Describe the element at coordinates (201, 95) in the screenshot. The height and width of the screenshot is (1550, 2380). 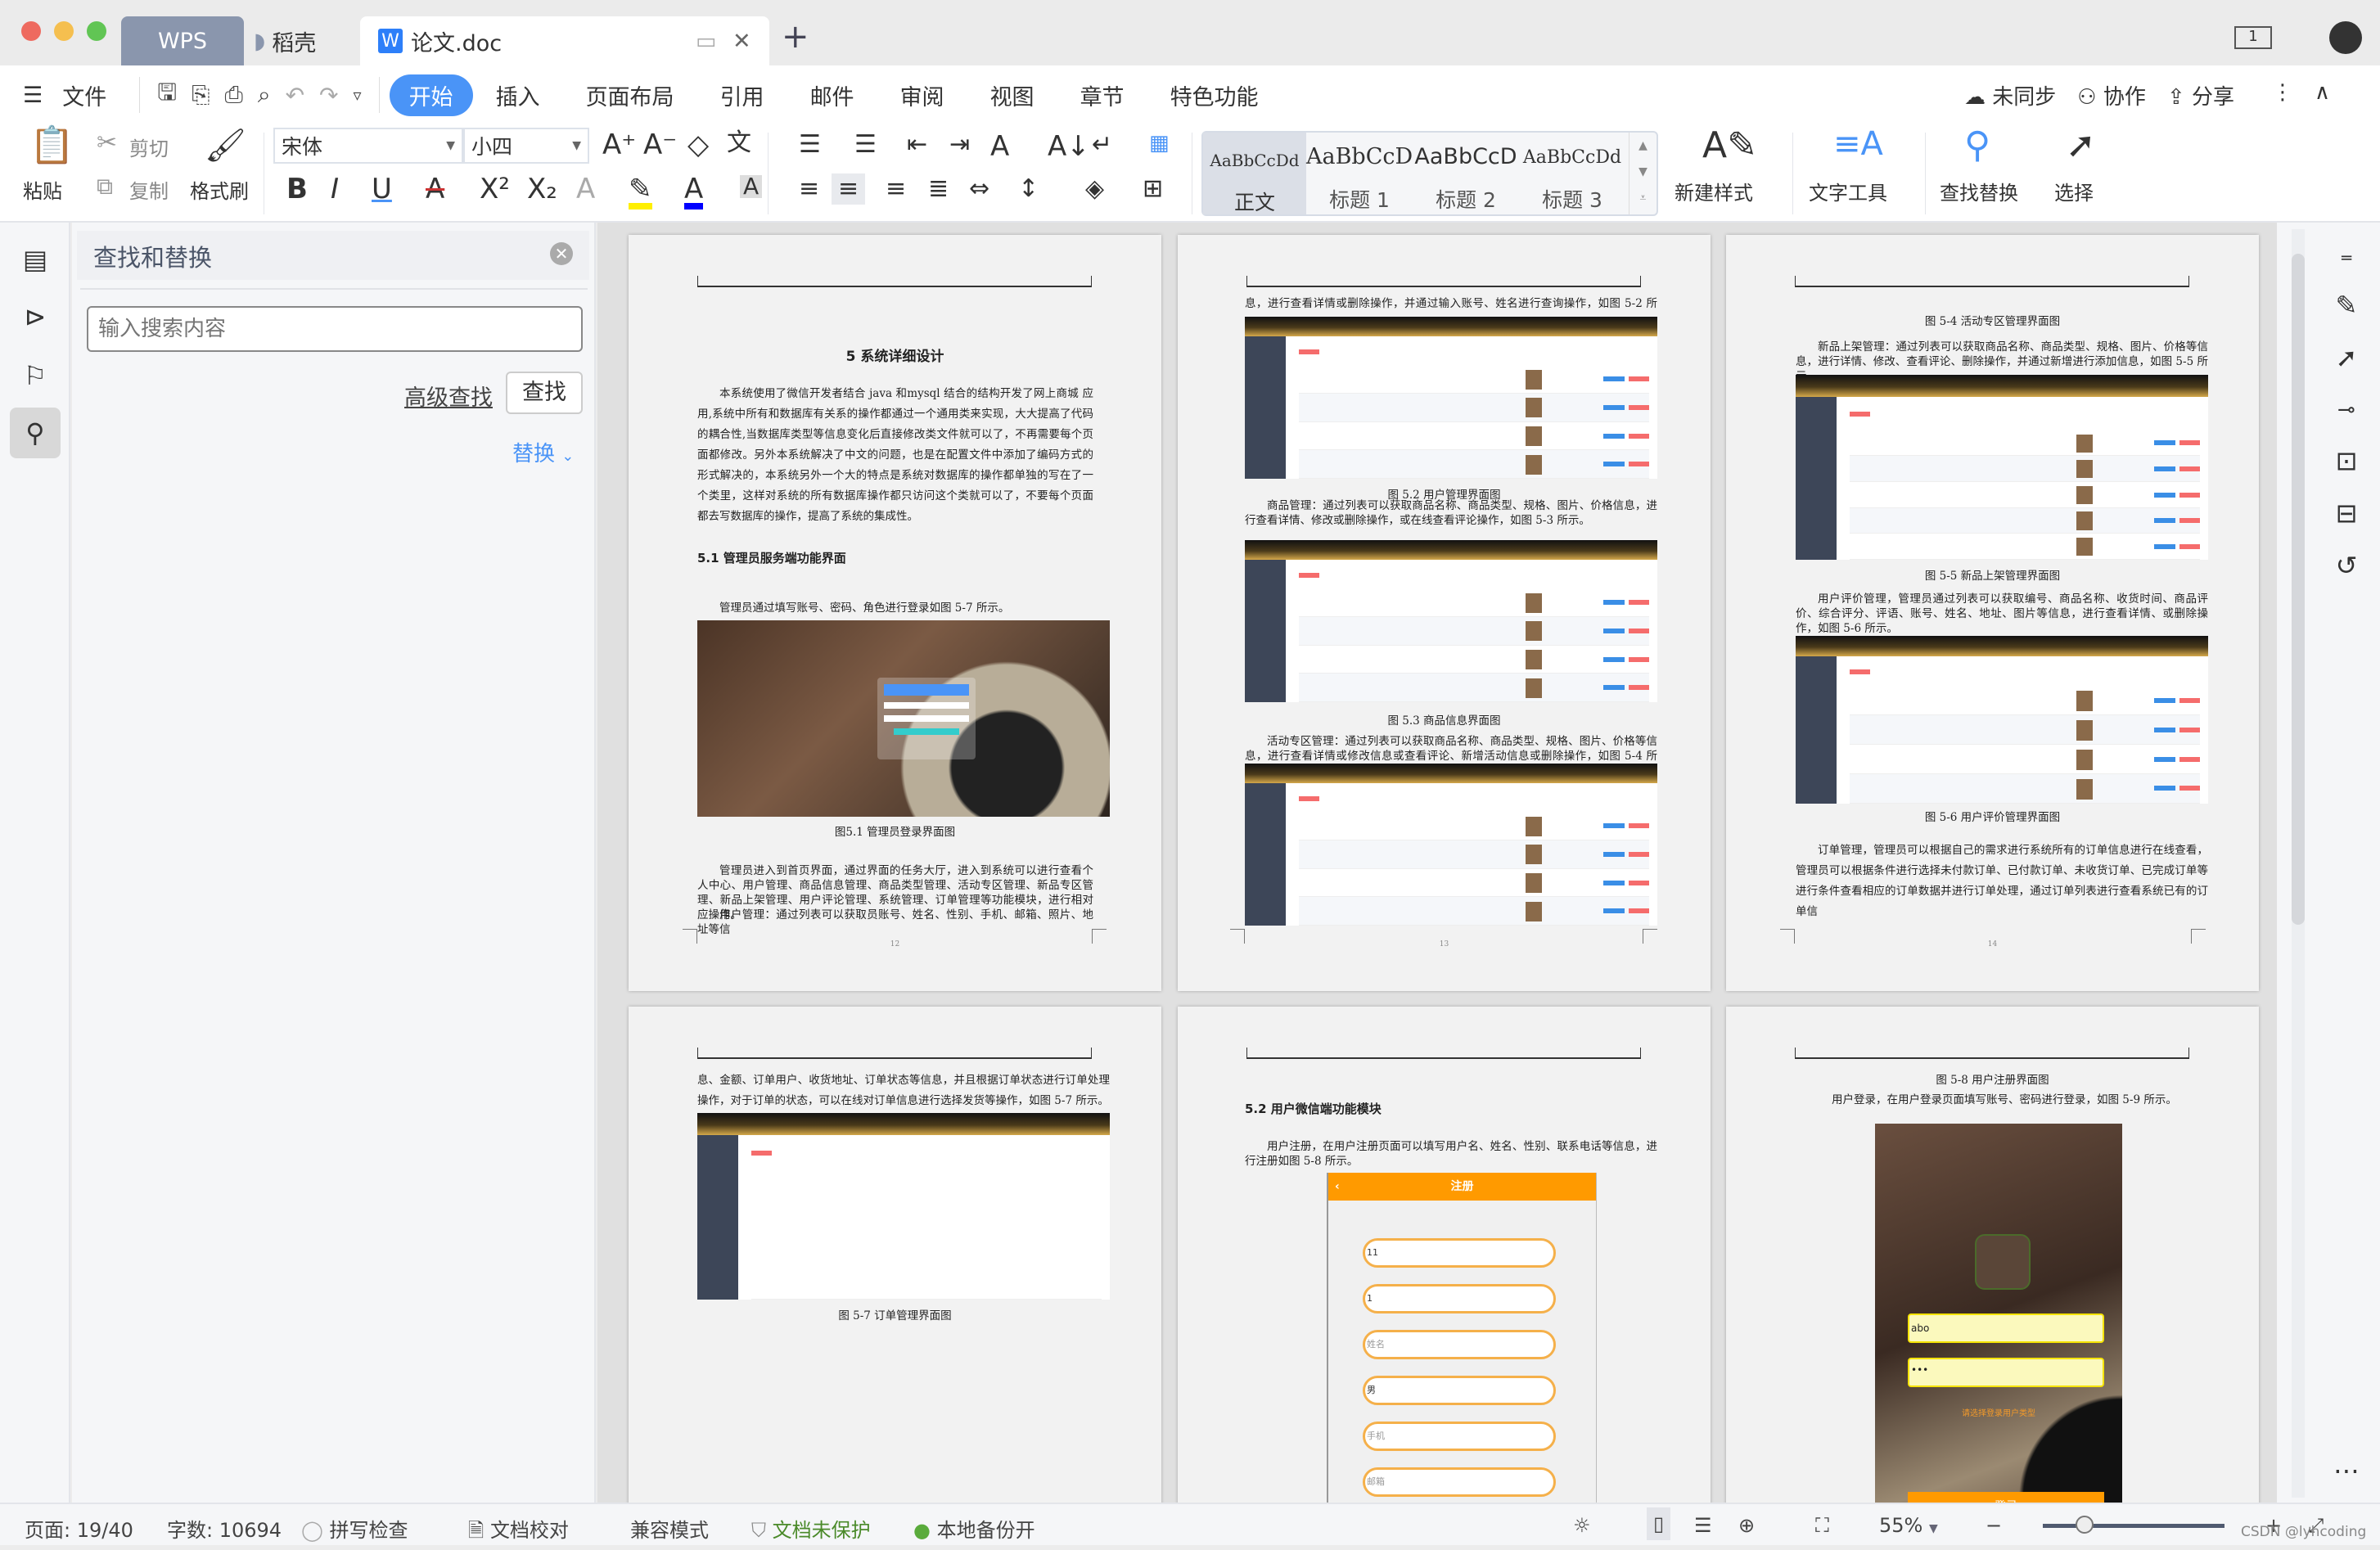
I see `export-pdf-icon: ⎘` at that location.